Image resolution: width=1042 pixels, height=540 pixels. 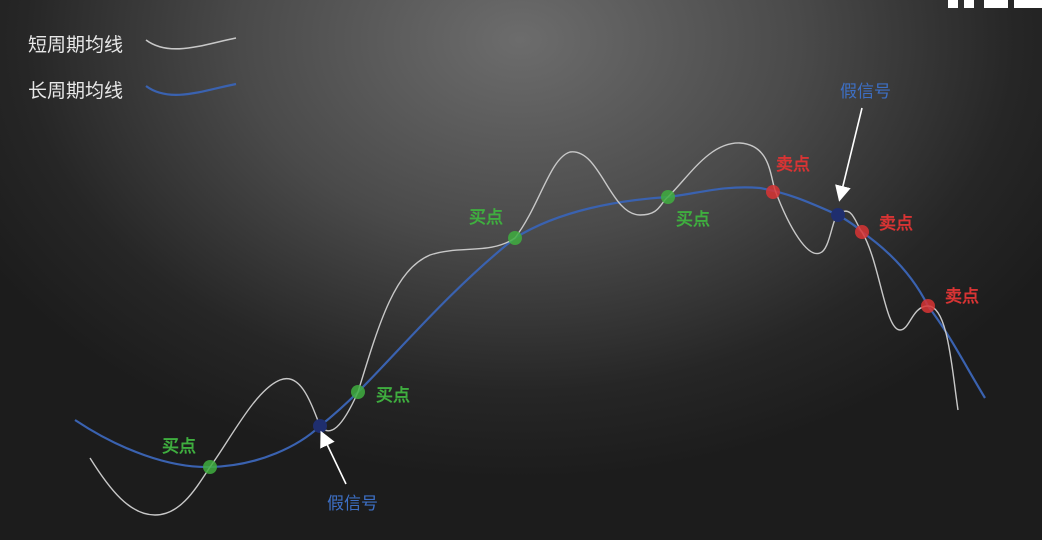 What do you see at coordinates (191, 89) in the screenshot?
I see `legend-long-line-swatch` at bounding box center [191, 89].